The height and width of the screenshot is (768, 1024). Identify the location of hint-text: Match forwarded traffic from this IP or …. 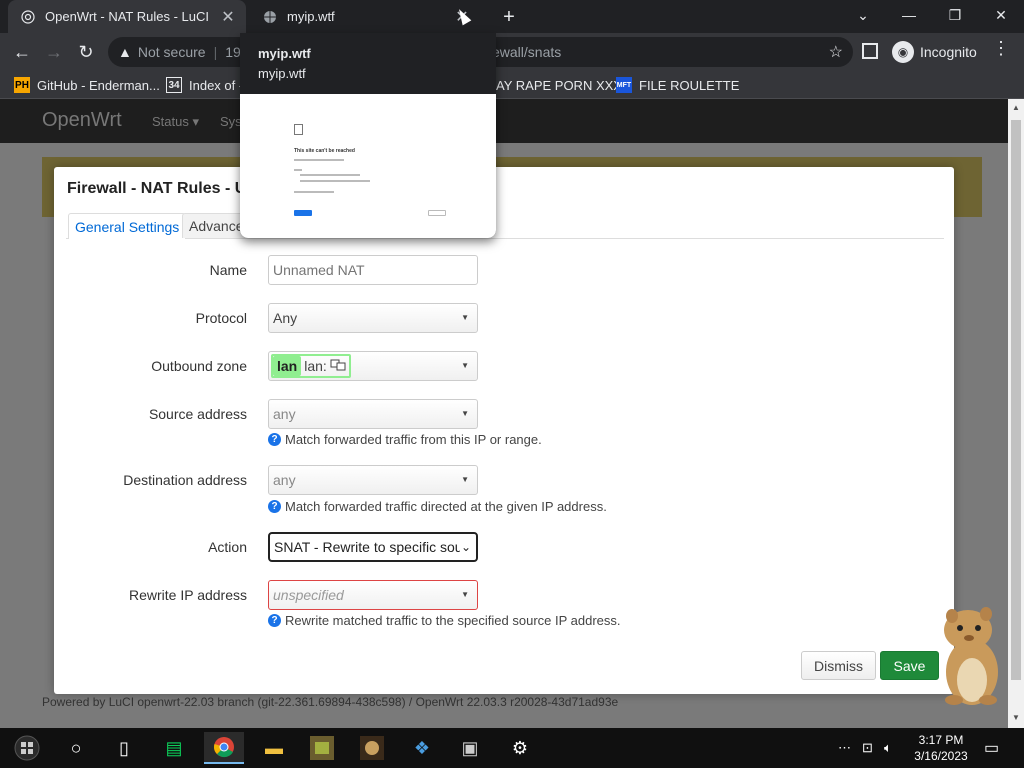
(413, 439).